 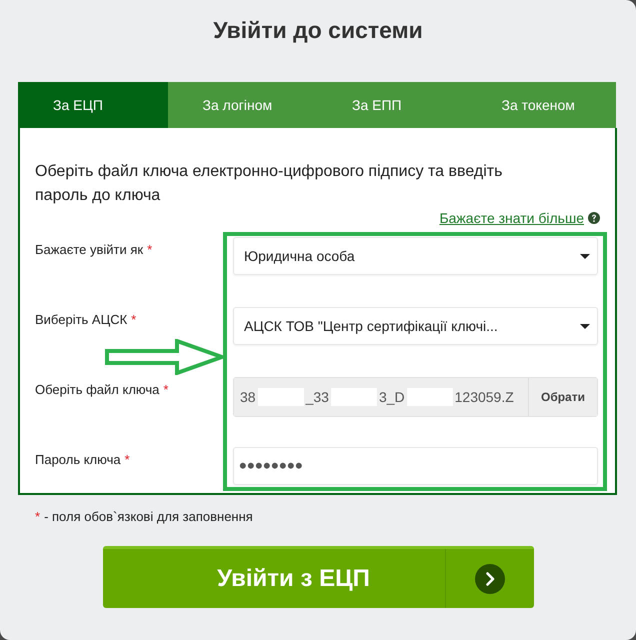 What do you see at coordinates (89, 250) in the screenshot?
I see `field-label: Бажаєте увійти як` at bounding box center [89, 250].